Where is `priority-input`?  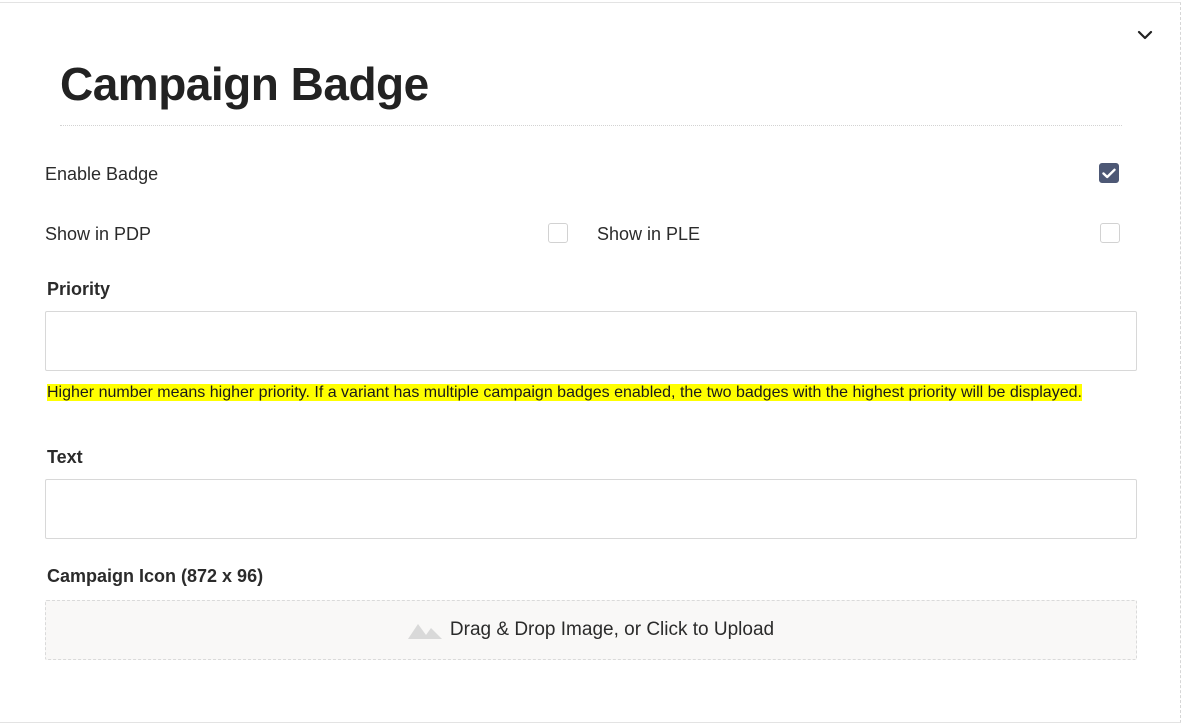 priority-input is located at coordinates (591, 341).